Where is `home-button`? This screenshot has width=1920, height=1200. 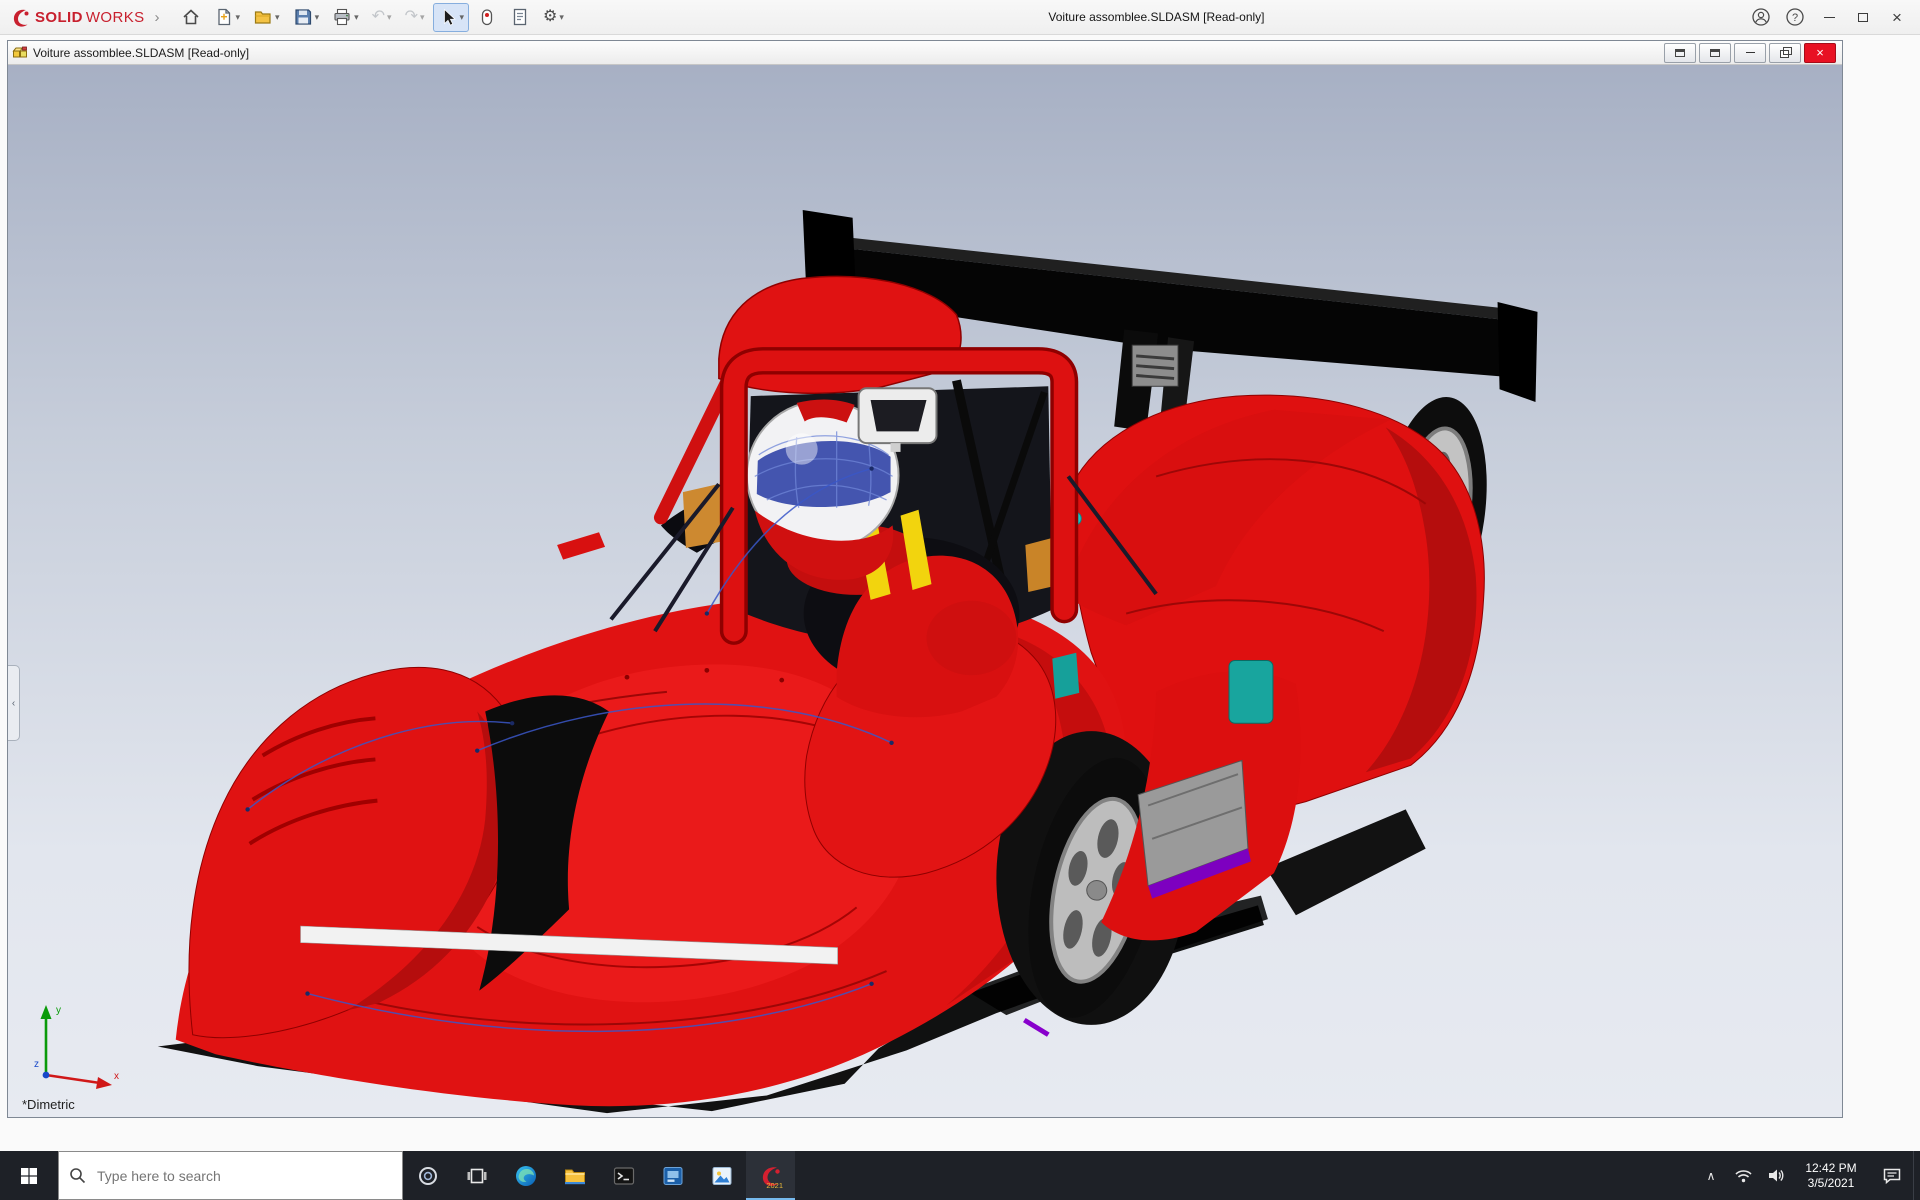 home-button is located at coordinates (191, 17).